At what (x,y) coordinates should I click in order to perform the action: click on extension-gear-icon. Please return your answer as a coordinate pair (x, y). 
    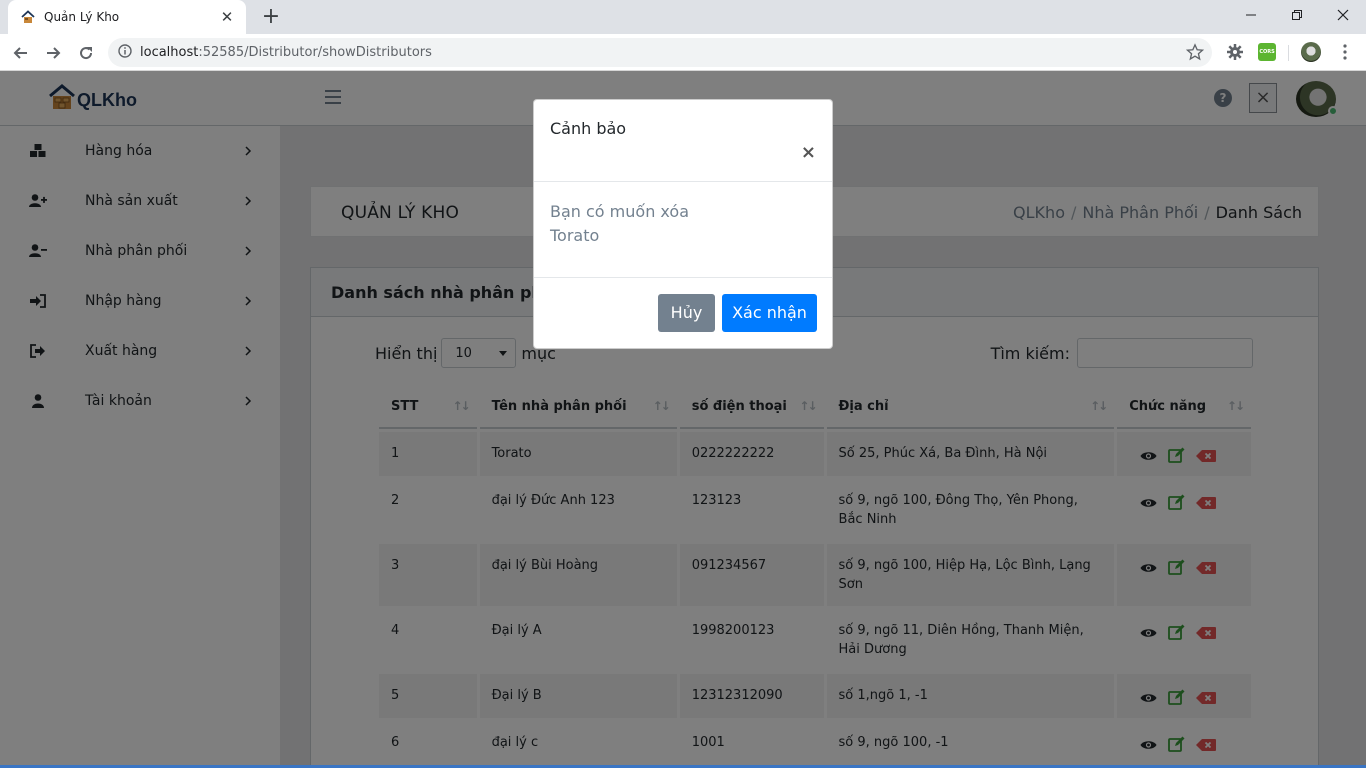
    Looking at the image, I should click on (1235, 52).